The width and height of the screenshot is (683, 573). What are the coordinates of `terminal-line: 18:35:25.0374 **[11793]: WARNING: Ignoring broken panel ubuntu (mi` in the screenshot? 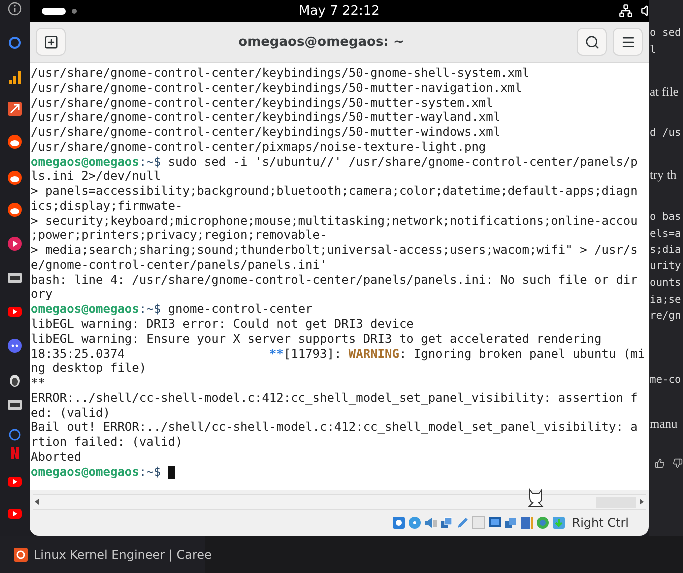 It's located at (338, 354).